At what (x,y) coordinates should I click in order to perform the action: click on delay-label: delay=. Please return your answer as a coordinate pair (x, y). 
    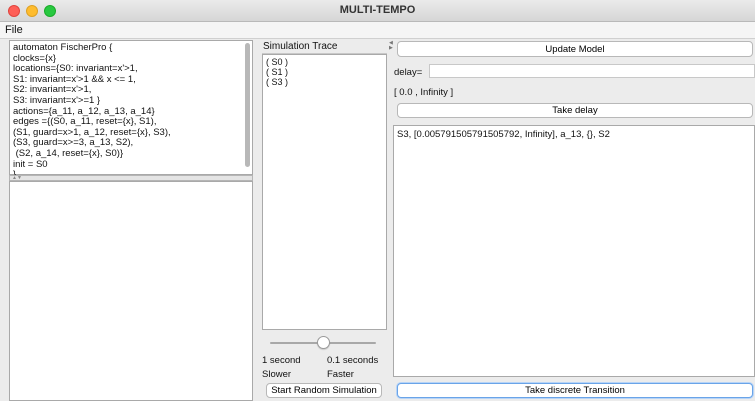
    Looking at the image, I should click on (408, 72).